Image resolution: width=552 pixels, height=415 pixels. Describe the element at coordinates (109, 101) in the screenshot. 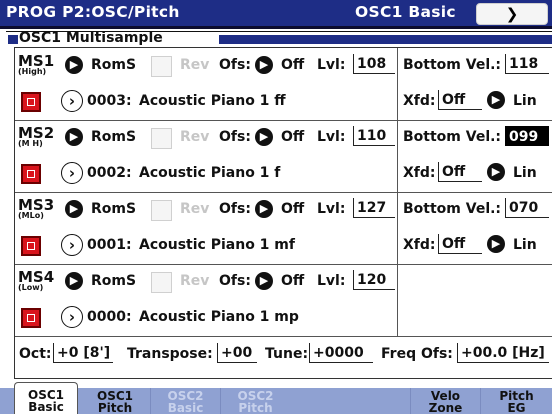

I see `sample-number: 0003:` at that location.